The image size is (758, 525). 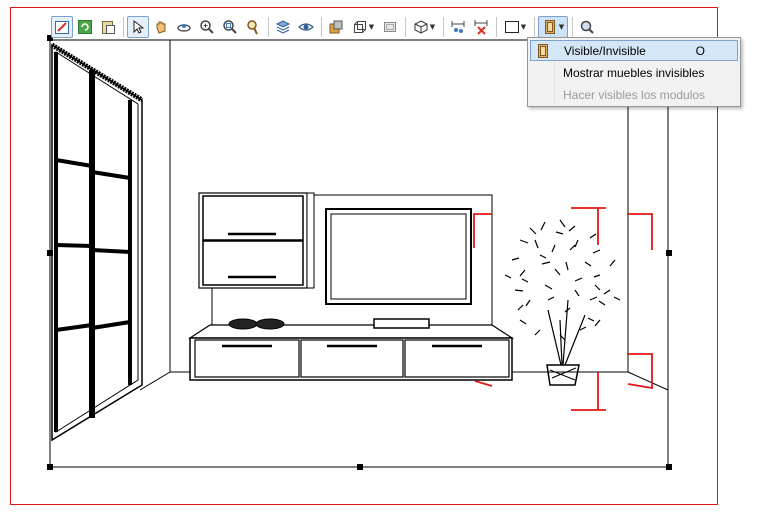 I want to click on pan-button, so click(x=161, y=27).